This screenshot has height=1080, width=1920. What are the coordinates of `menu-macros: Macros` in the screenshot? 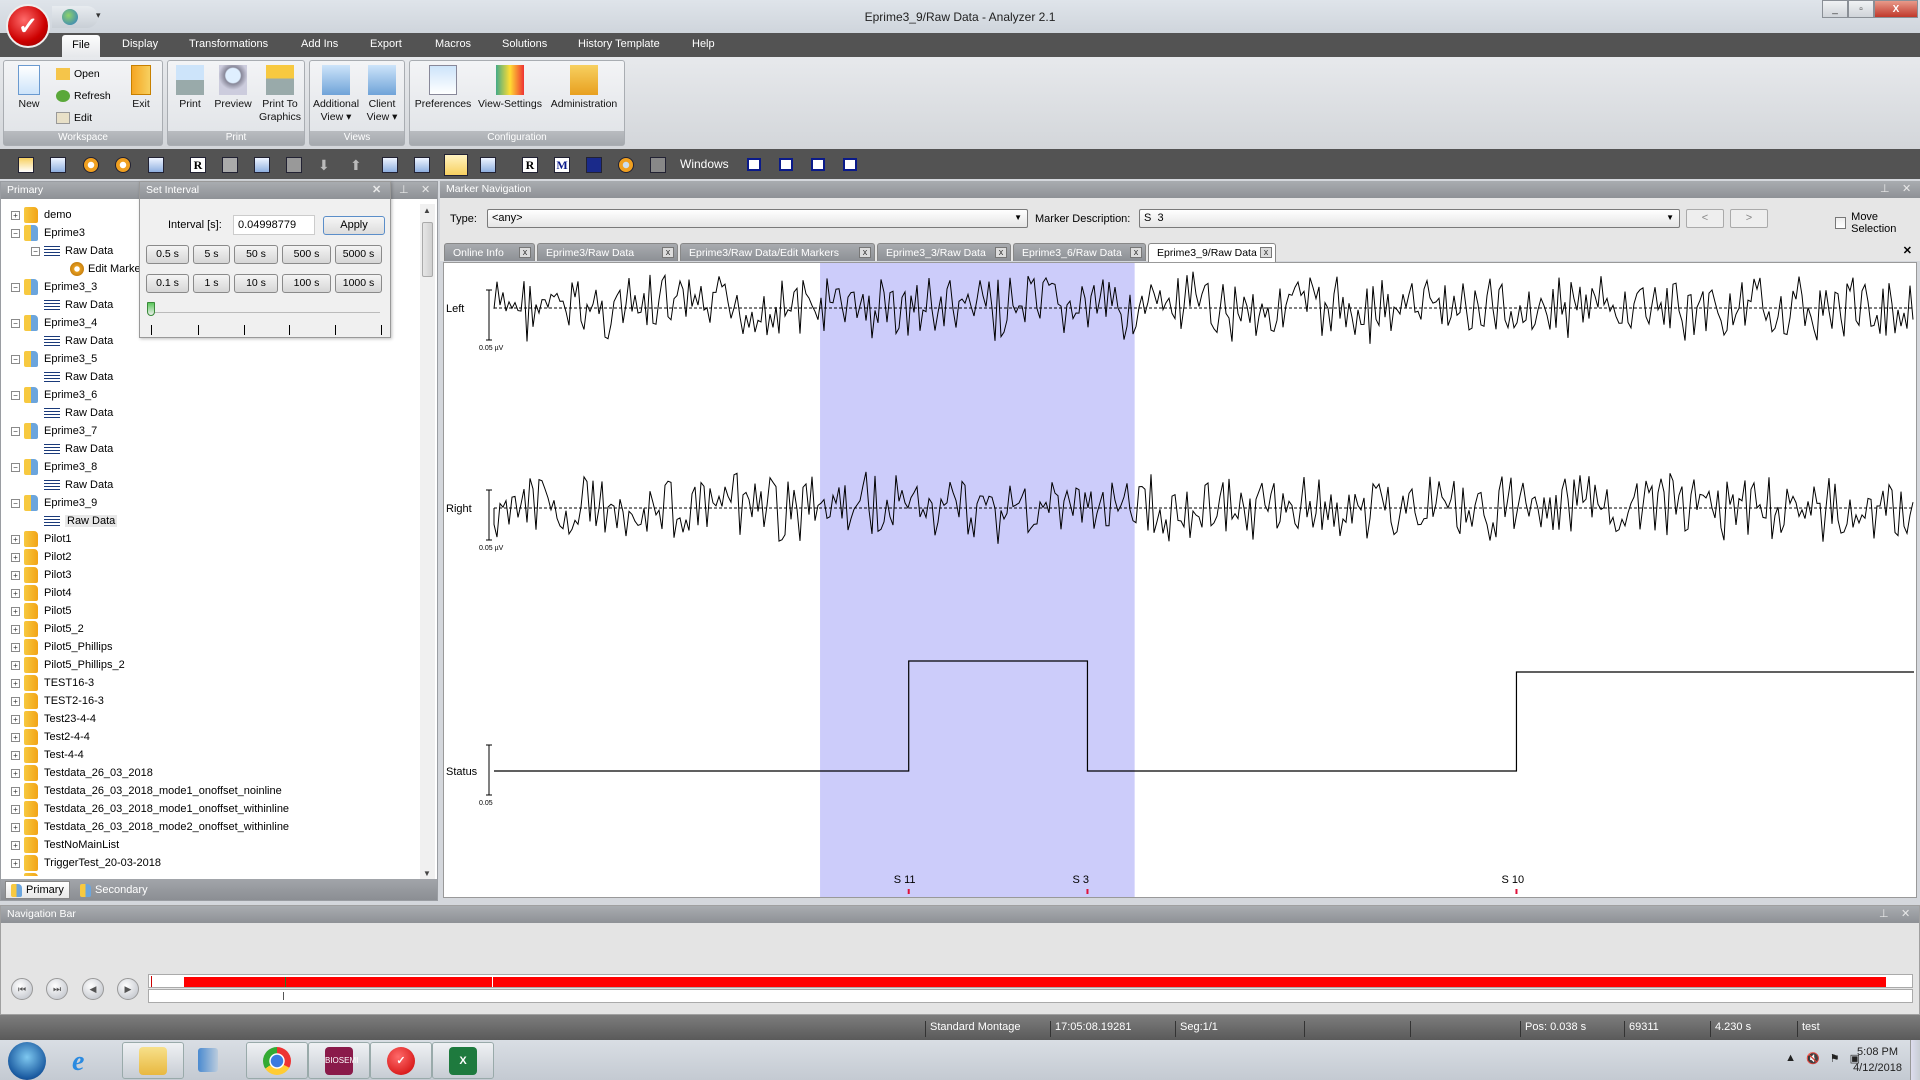 It's located at (453, 44).